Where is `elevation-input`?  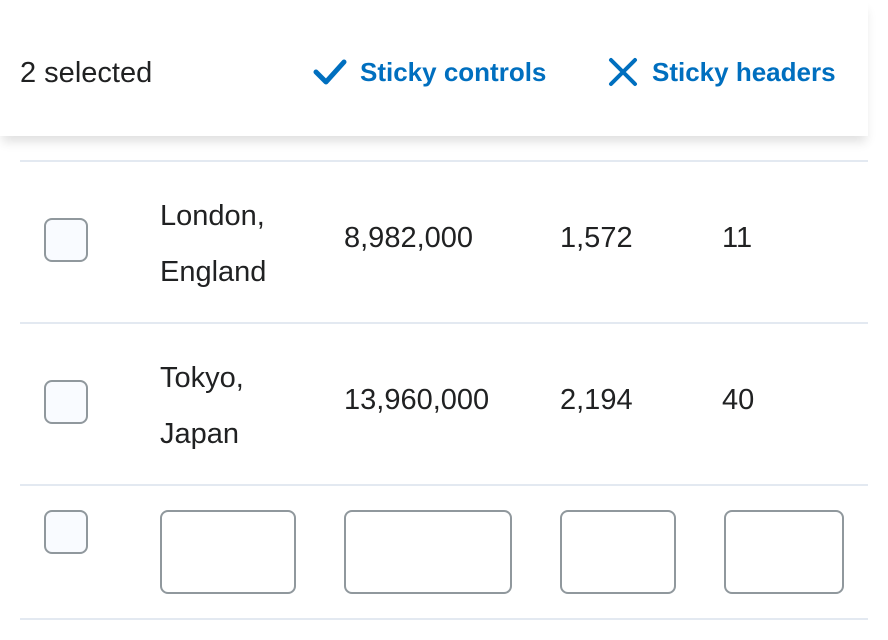
elevation-input is located at coordinates (784, 552).